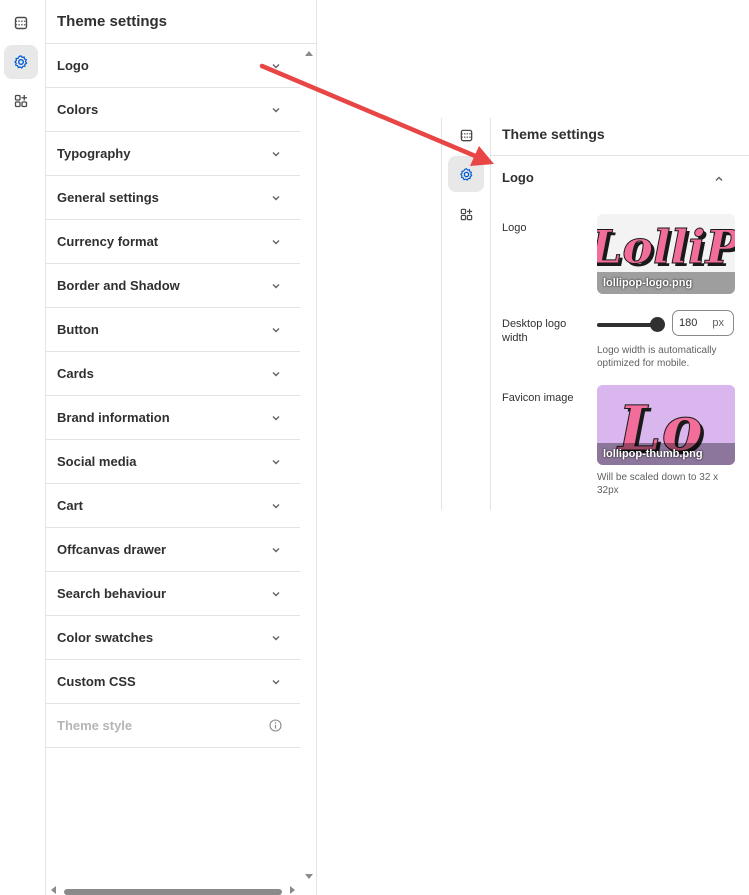  What do you see at coordinates (97, 461) in the screenshot?
I see `settings-item-label: Social media` at bounding box center [97, 461].